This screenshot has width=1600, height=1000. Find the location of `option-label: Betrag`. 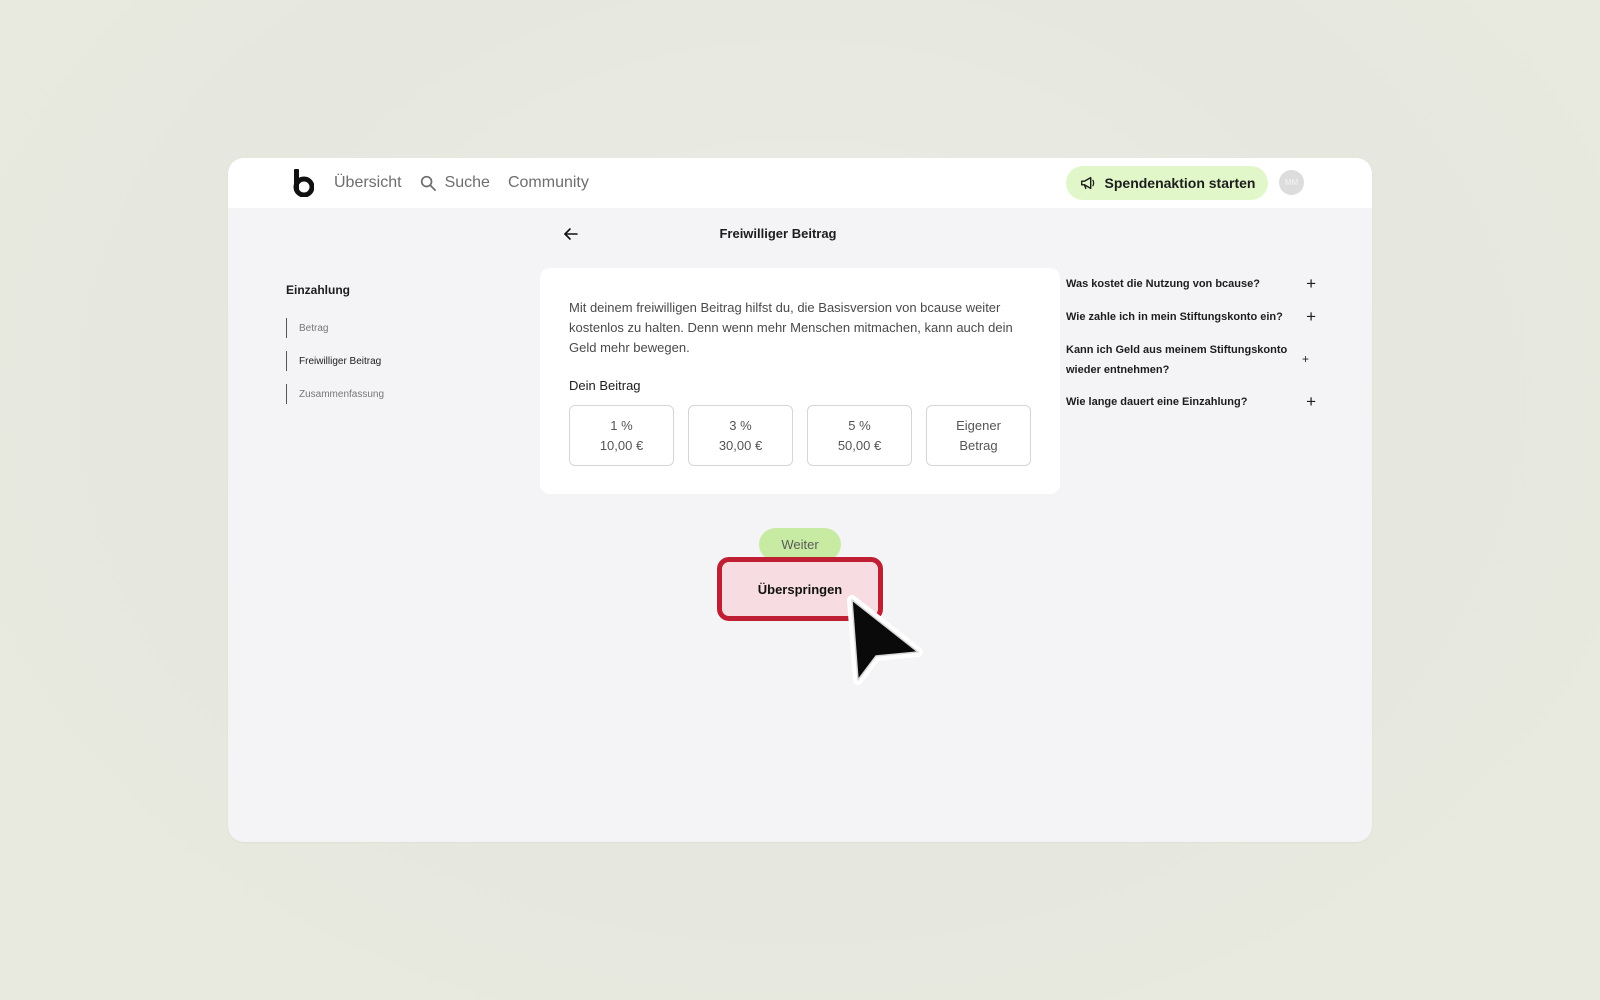

option-label: Betrag is located at coordinates (978, 445).